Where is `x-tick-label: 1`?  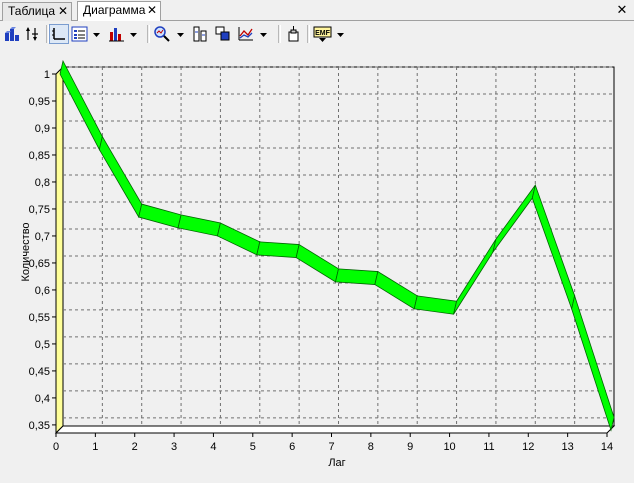 x-tick-label: 1 is located at coordinates (95, 447).